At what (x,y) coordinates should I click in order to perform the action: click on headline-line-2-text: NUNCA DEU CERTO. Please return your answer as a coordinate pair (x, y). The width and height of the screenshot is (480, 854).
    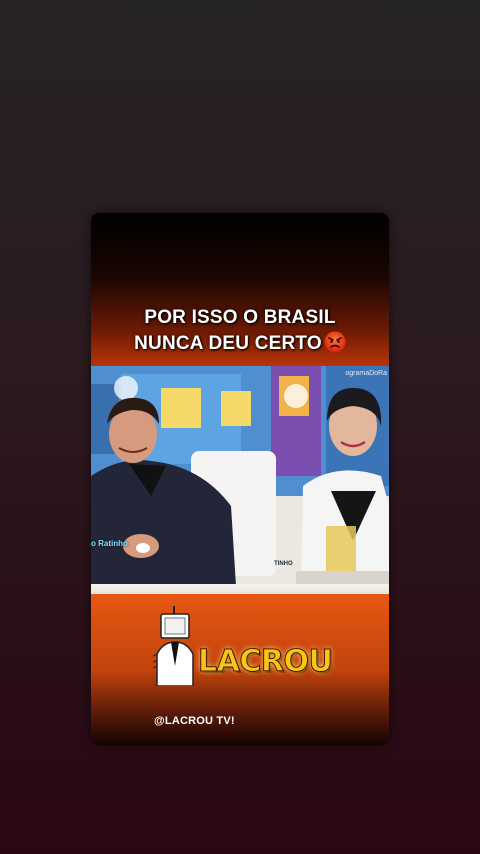
    Looking at the image, I should click on (228, 343).